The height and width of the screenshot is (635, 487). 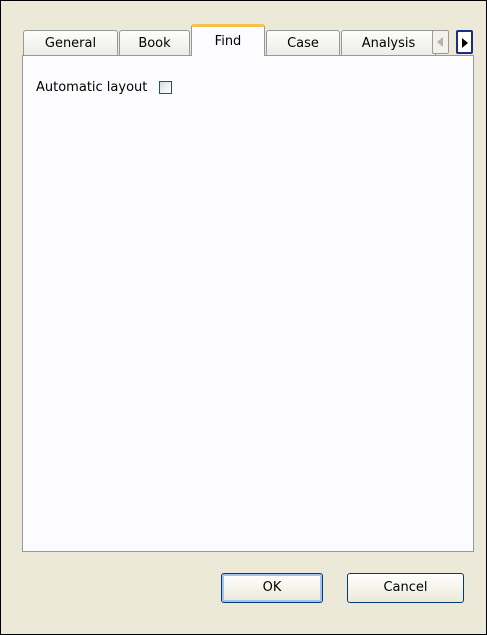 I want to click on tab-case-label: Case, so click(x=303, y=43).